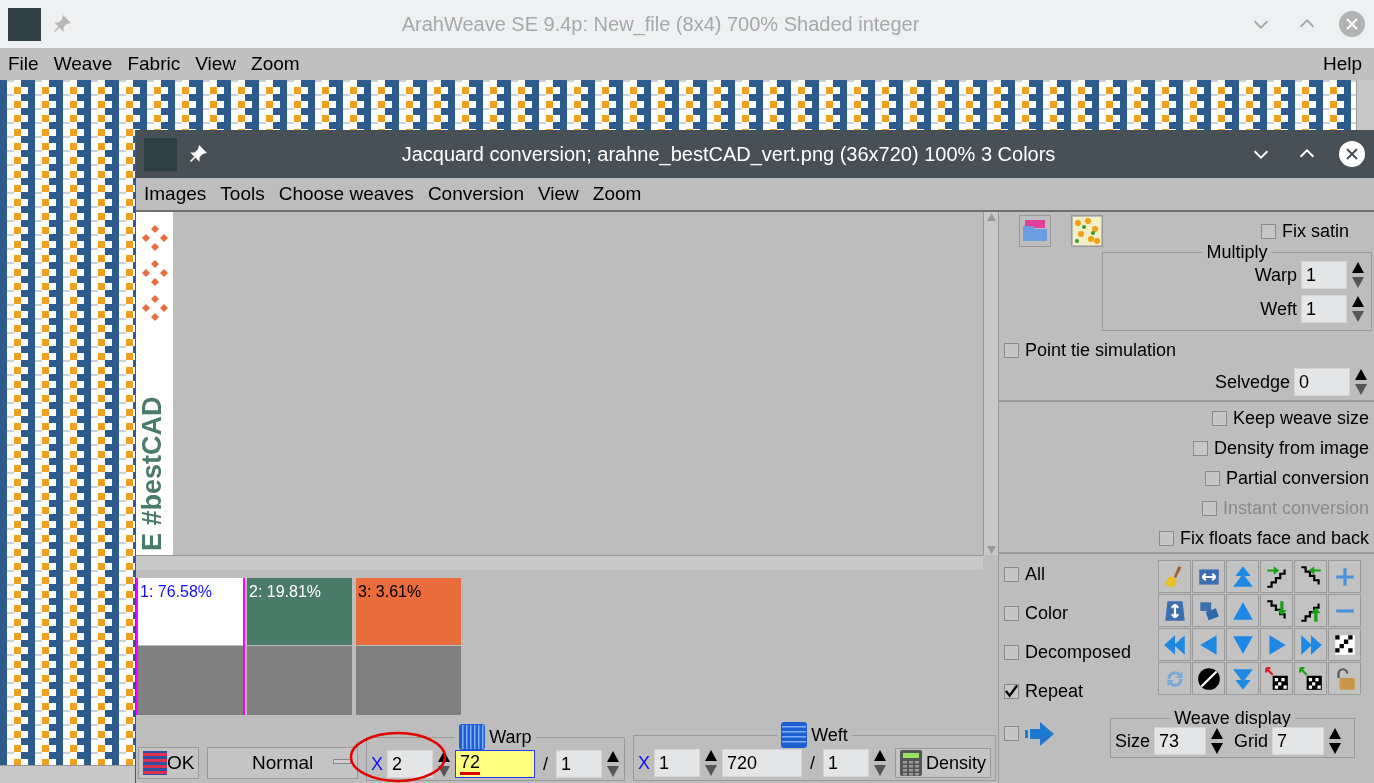  Describe the element at coordinates (1291, 448) in the screenshot. I see `checkbox-label: Density from image` at that location.